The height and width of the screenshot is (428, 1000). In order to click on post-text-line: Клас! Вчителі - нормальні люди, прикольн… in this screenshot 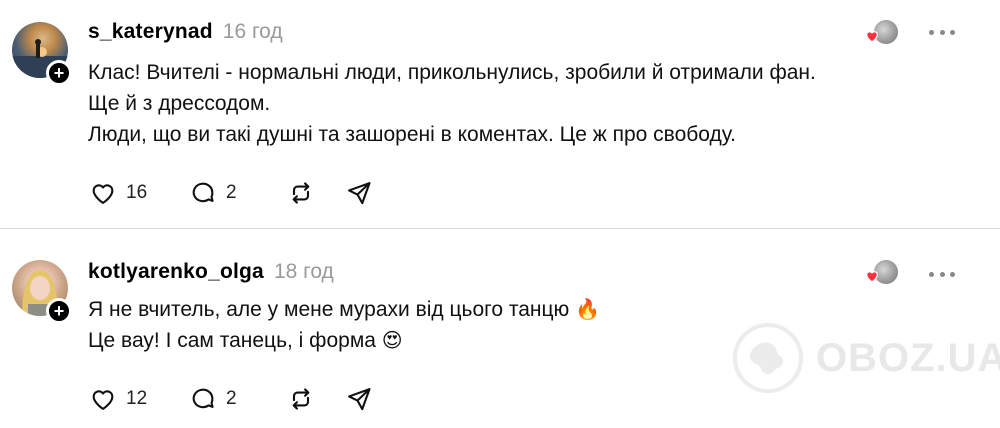, I will do `click(452, 72)`.